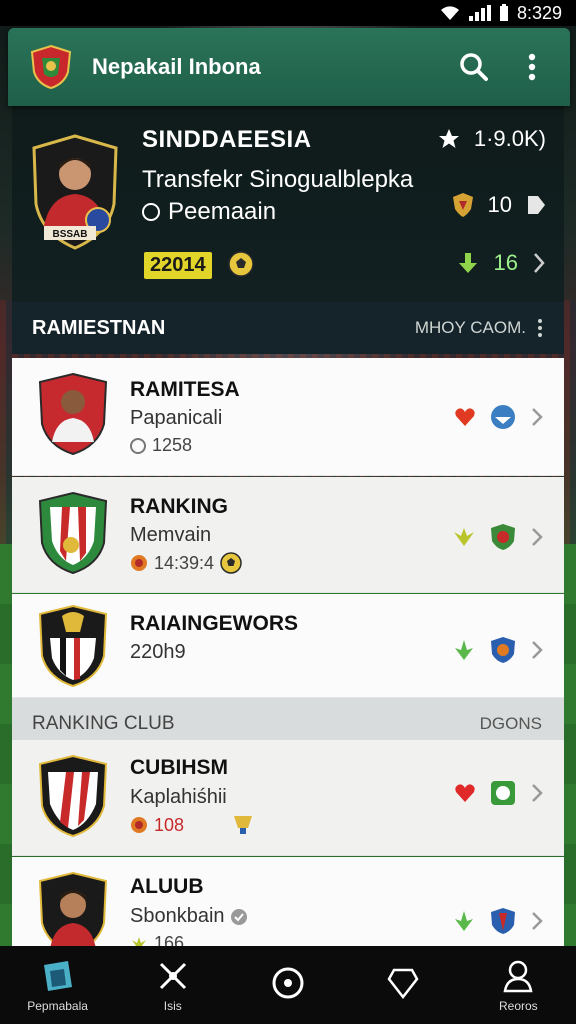  I want to click on list-item: ALUUB Sbonkbain 166, so click(288, 902).